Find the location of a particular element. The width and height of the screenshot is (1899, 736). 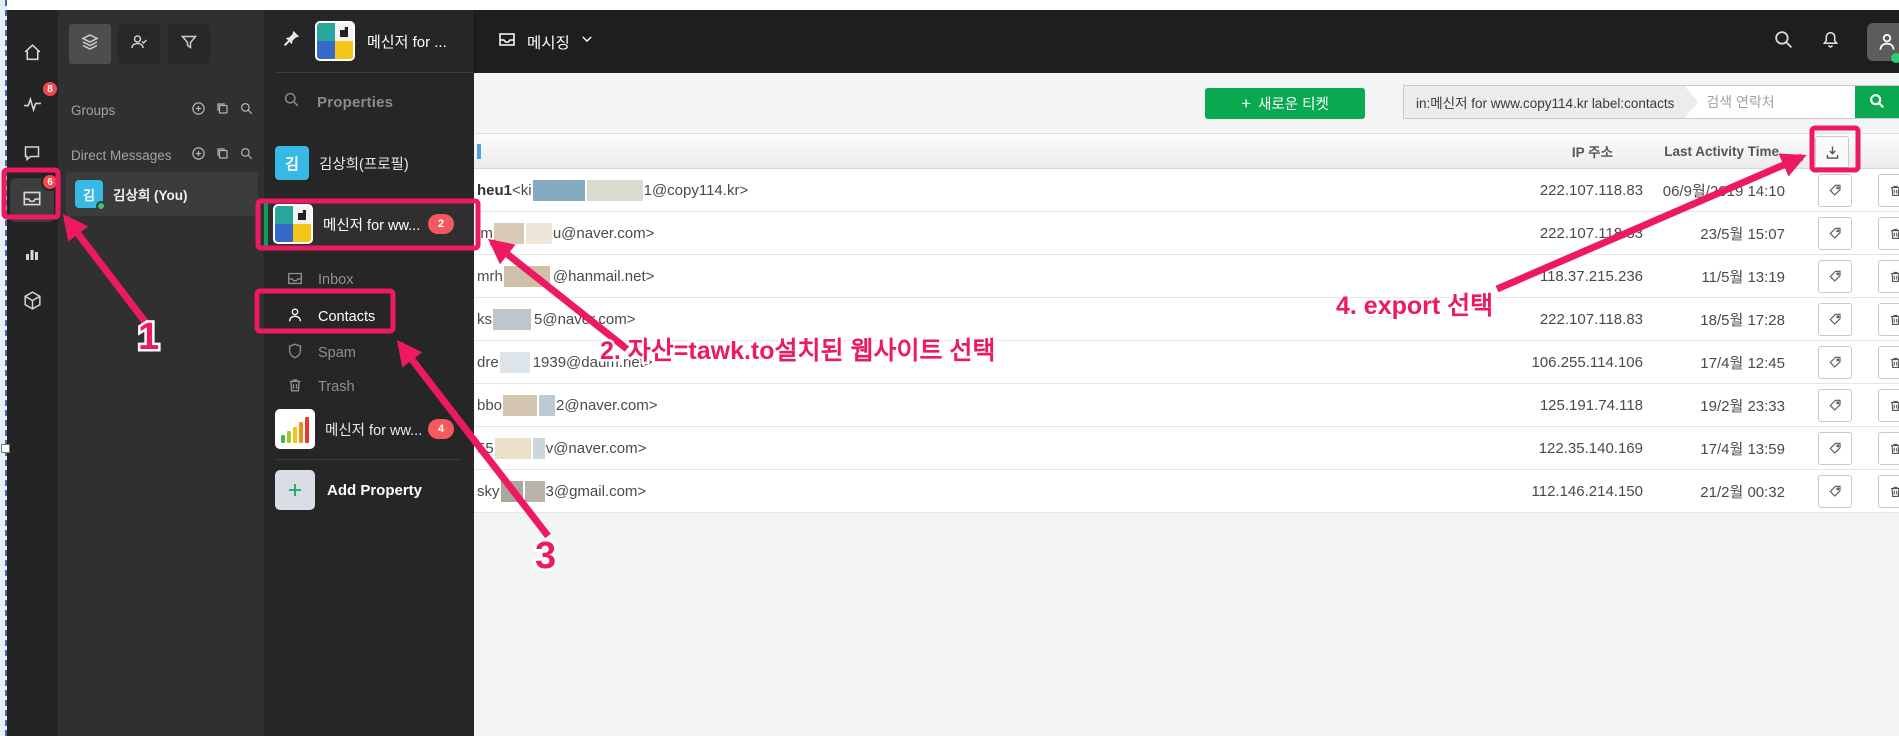

properties-label: Properties is located at coordinates (355, 102).